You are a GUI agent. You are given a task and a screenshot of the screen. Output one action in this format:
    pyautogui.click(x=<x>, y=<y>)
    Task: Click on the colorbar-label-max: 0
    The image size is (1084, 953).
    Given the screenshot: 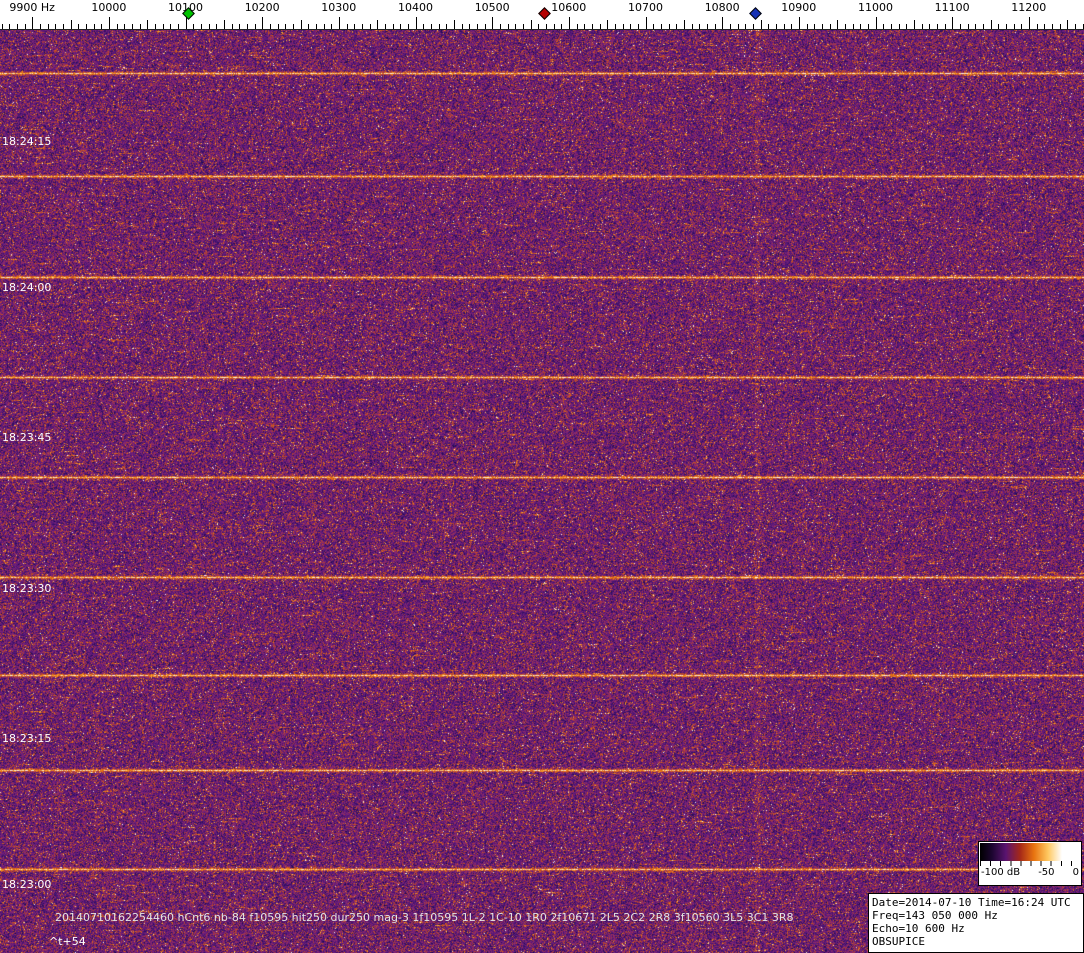 What is the action you would take?
    pyautogui.click(x=1075, y=872)
    